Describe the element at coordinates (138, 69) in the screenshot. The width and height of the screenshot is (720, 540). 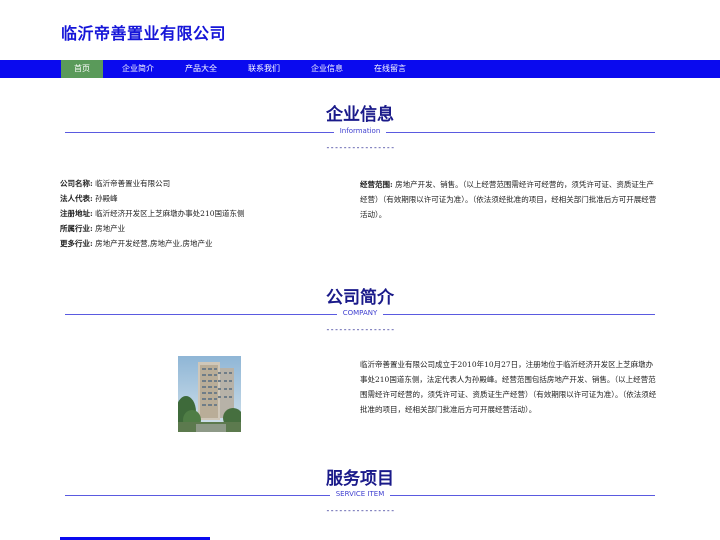
I see `nav-item-about: 企业简介` at that location.